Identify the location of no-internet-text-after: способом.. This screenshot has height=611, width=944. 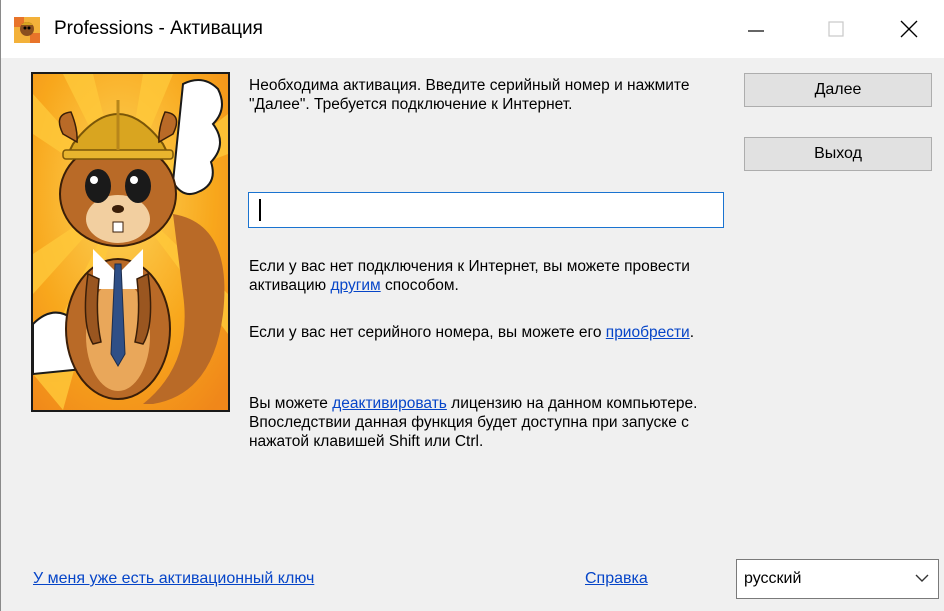
(419, 285).